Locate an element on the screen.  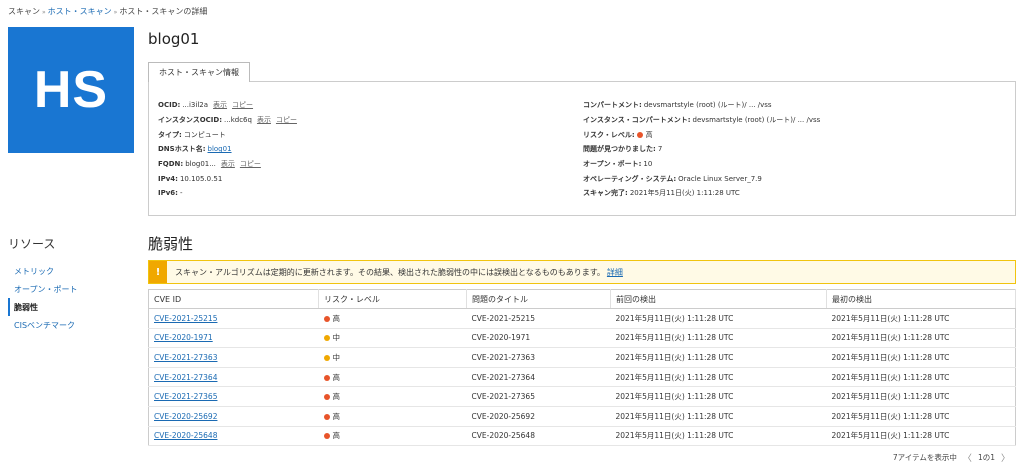
info-type: タイプ: コンピュート is located at coordinates (368, 134).